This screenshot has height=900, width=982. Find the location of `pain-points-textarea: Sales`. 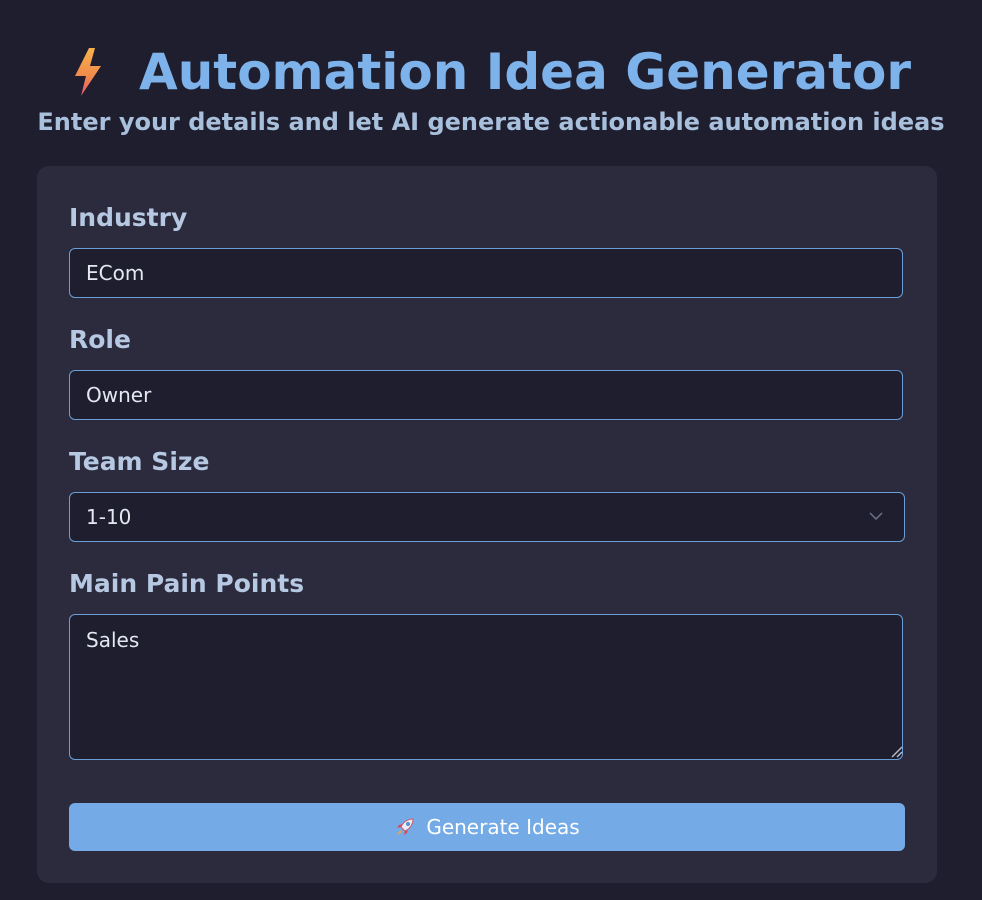

pain-points-textarea: Sales is located at coordinates (486, 687).